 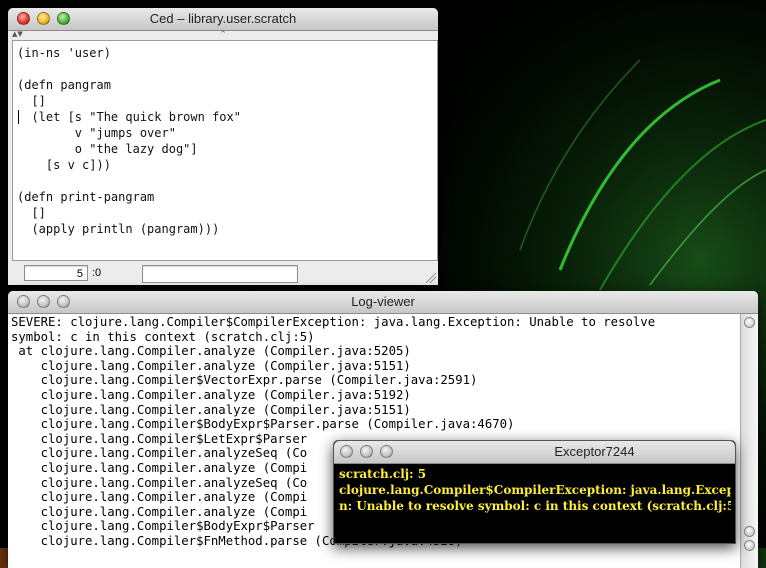 What do you see at coordinates (594, 451) in the screenshot?
I see `window-title: Exceptor7244` at bounding box center [594, 451].